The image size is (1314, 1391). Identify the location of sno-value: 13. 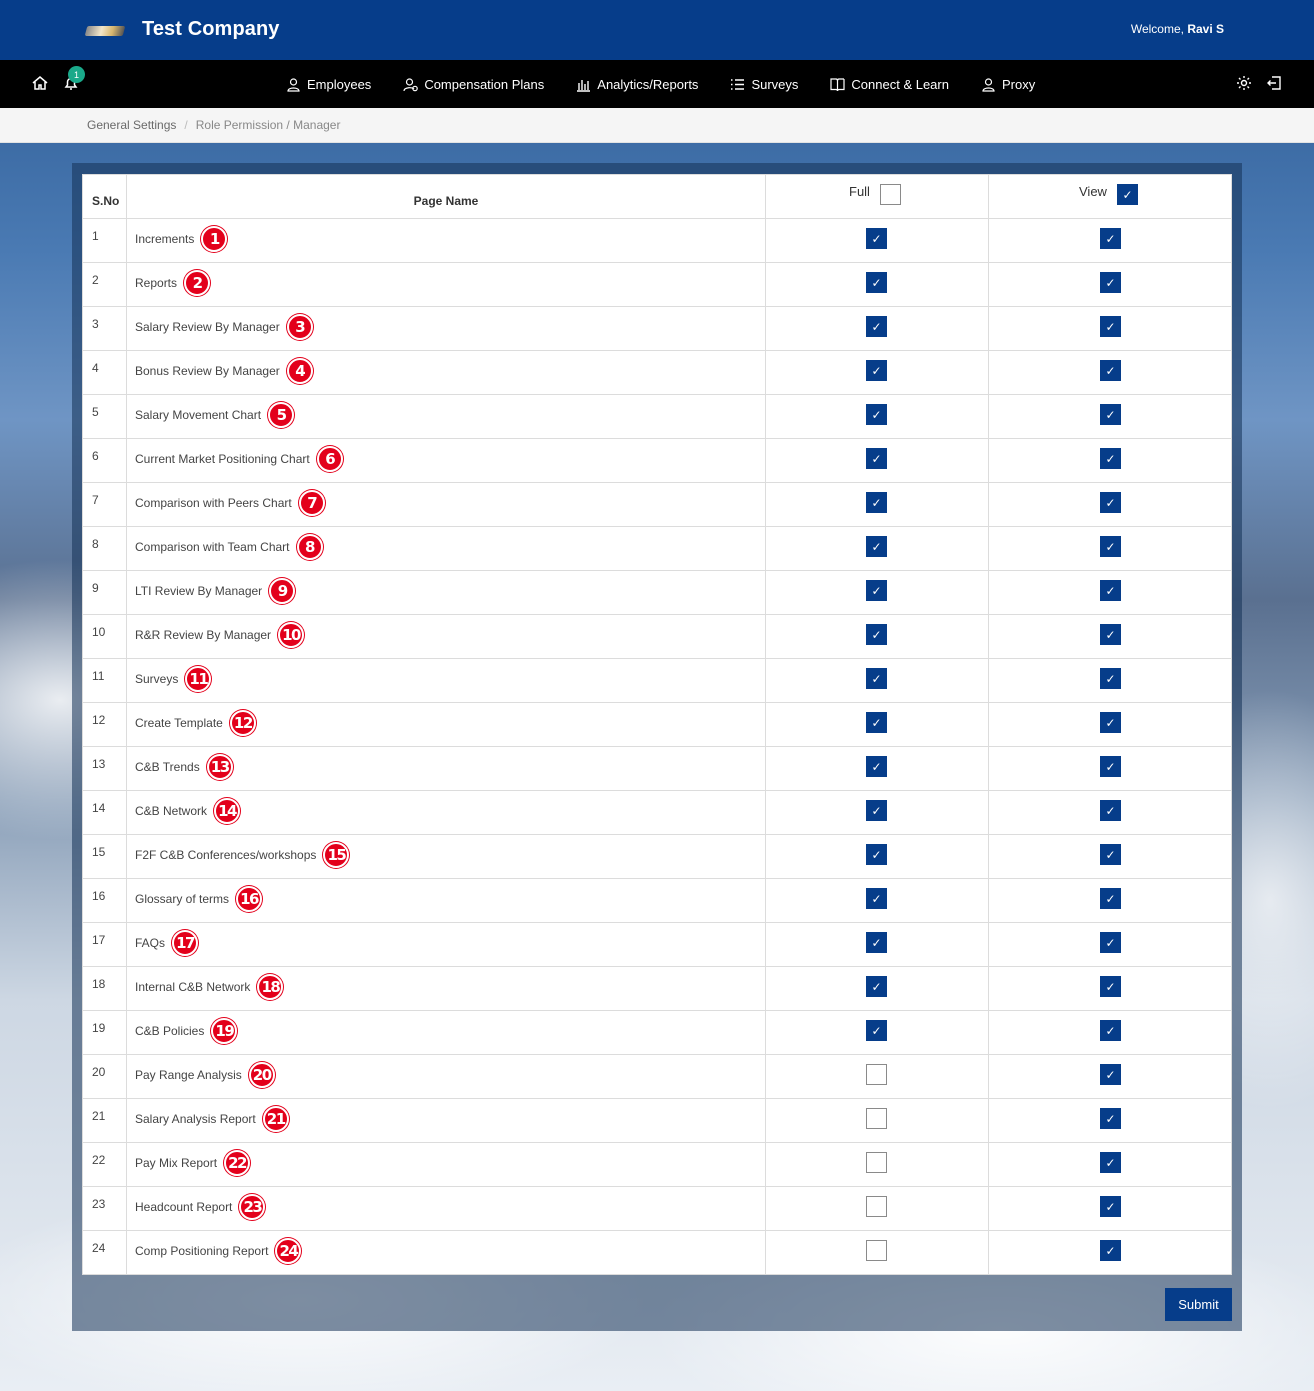
(99, 764).